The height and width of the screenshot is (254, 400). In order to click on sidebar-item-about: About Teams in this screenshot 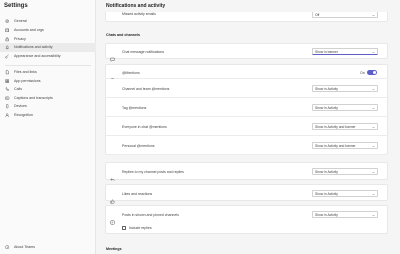, I will do `click(48, 247)`.